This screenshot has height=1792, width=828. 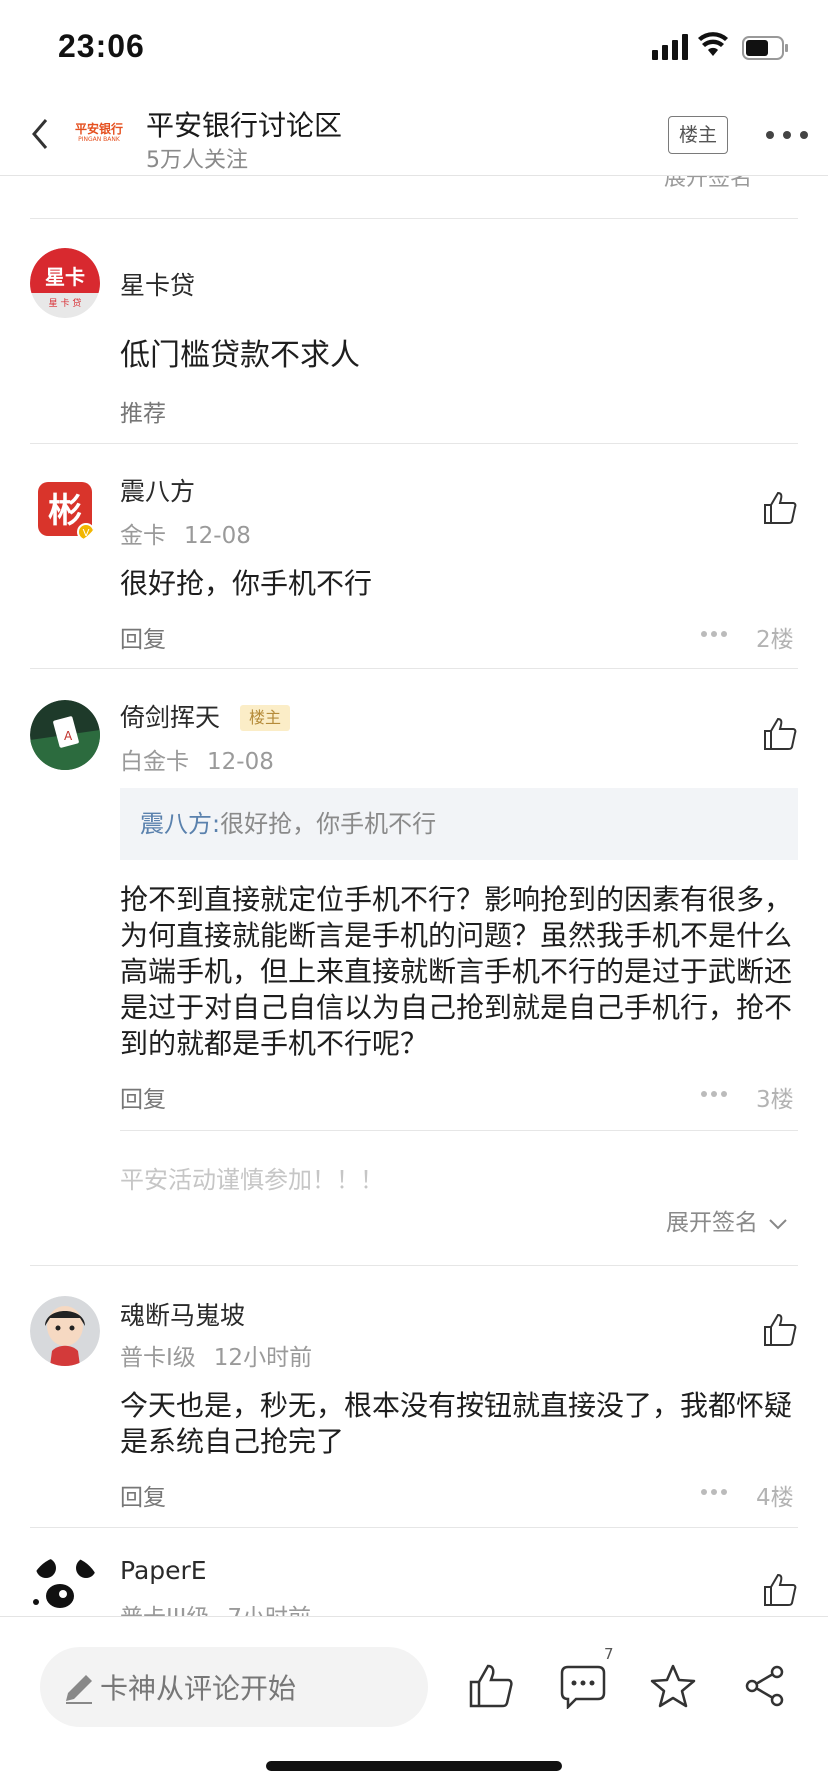 I want to click on user-level: 普卡I级, so click(x=158, y=1358).